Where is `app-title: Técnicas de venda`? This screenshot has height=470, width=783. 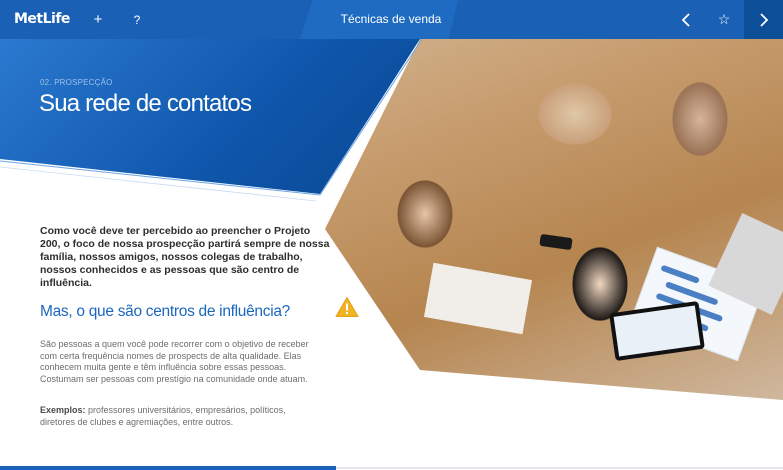
app-title: Técnicas de venda is located at coordinates (391, 19).